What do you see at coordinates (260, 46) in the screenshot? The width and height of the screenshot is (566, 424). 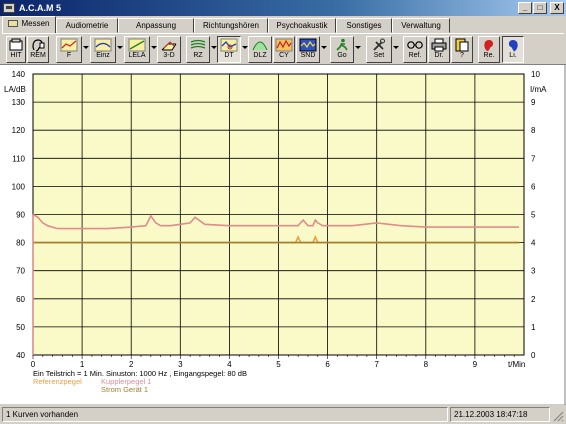 I see `dlz-icon` at bounding box center [260, 46].